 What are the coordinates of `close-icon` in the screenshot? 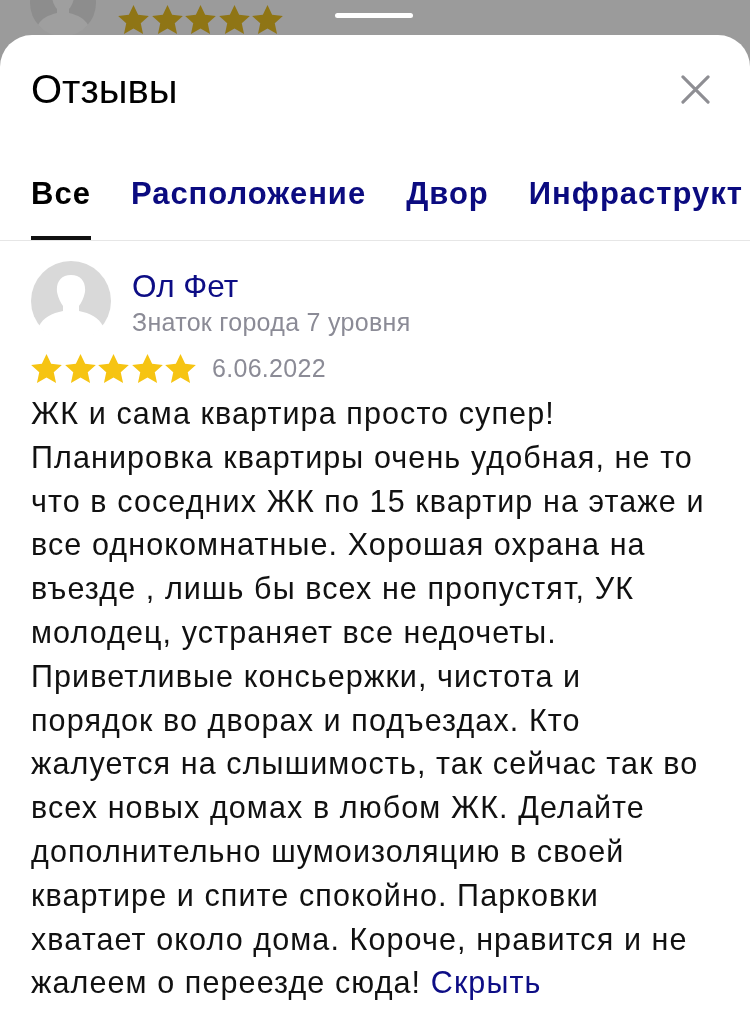 It's located at (695, 89).